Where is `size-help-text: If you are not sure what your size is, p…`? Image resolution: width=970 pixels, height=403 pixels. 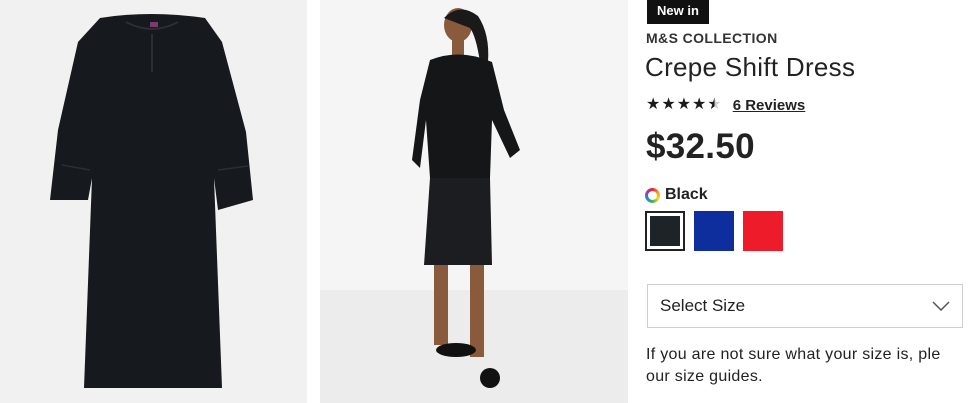 size-help-text: If you are not sure what your size is, p… is located at coordinates (808, 366).